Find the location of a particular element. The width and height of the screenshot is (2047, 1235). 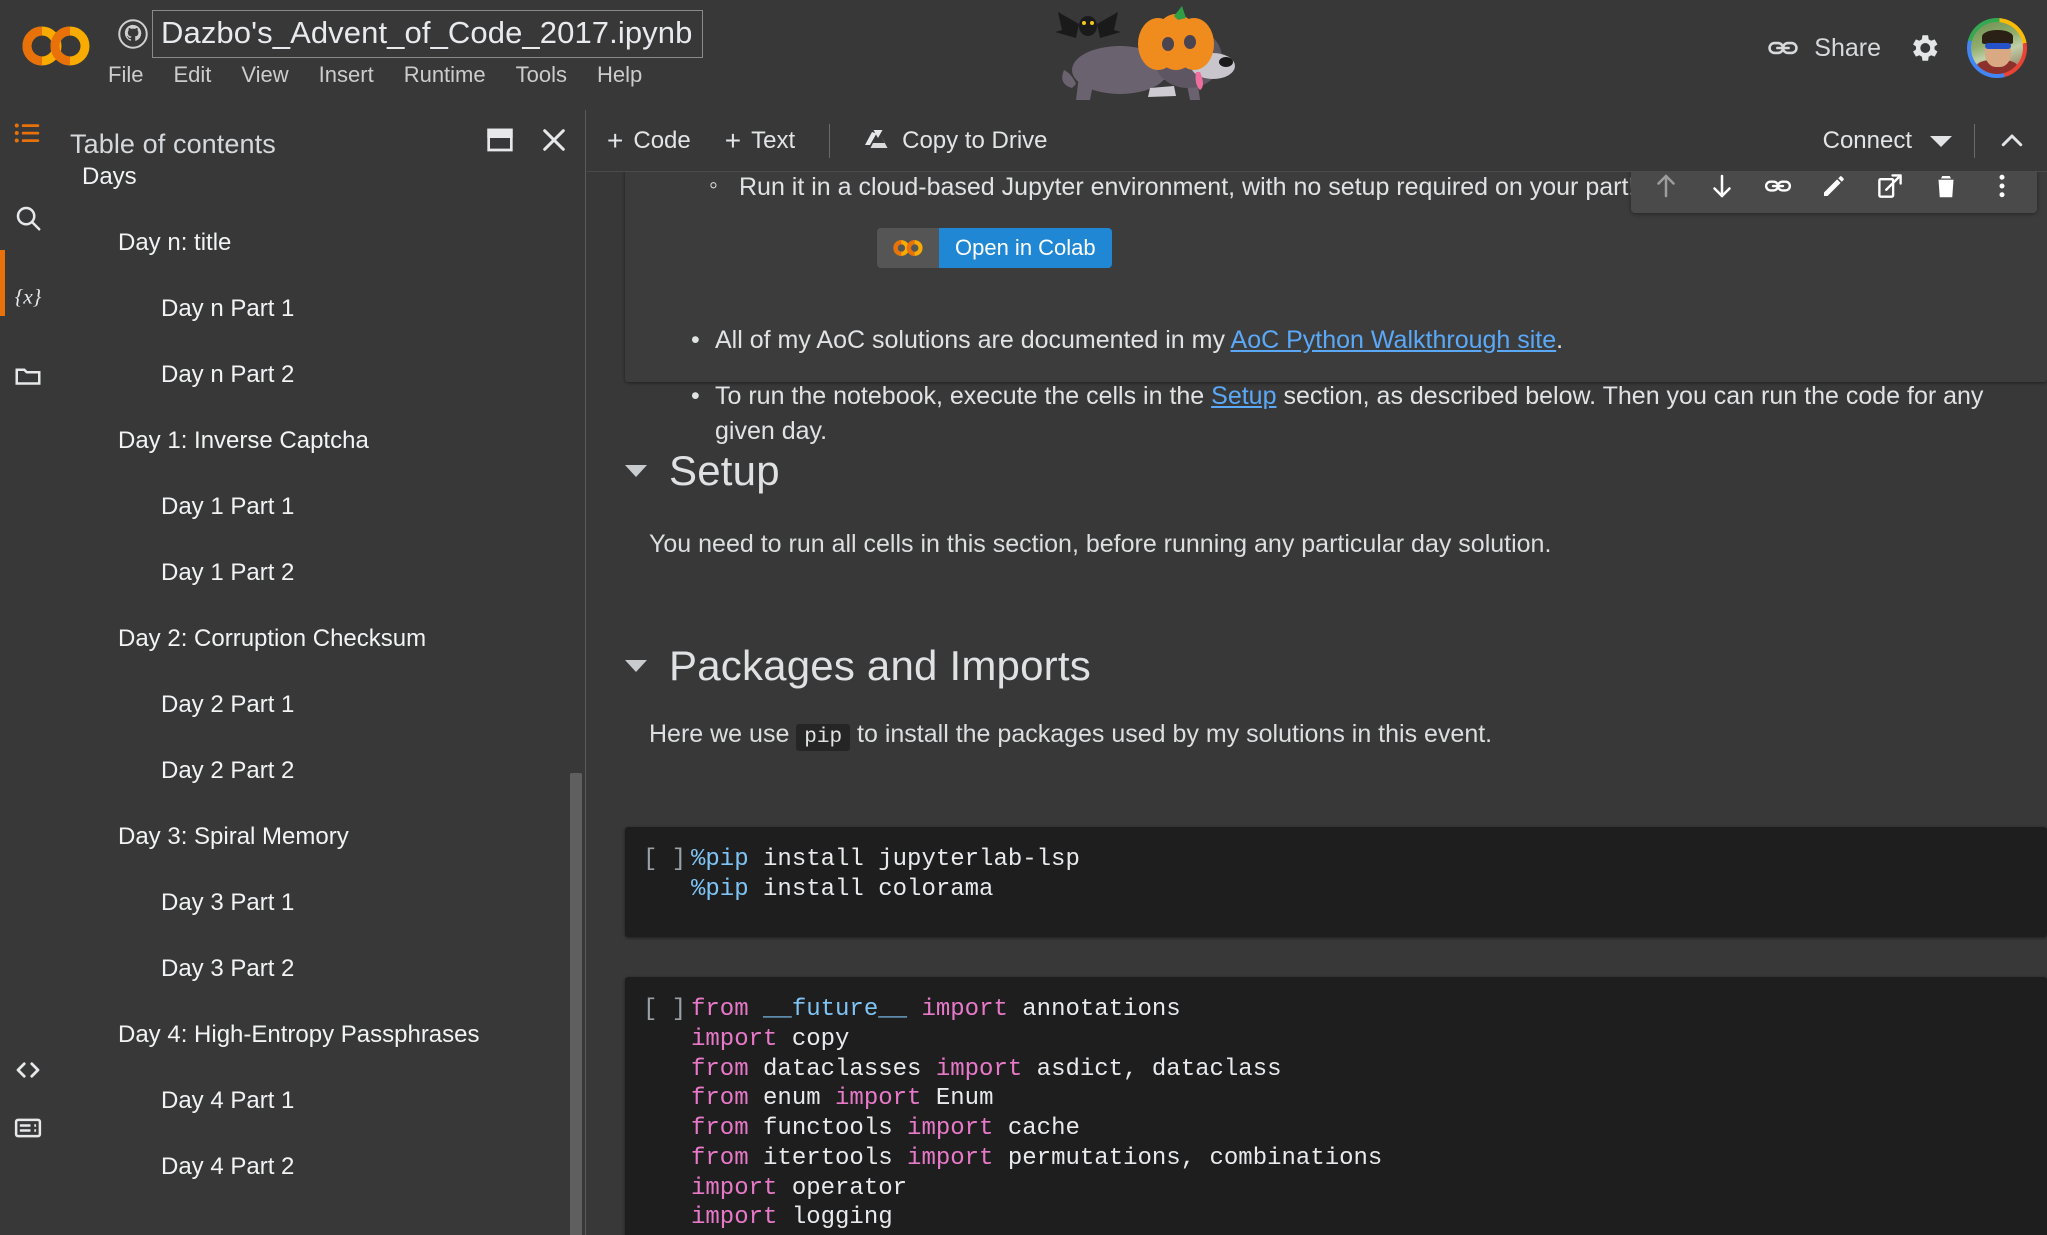

toc-item-label: Day n: title is located at coordinates (175, 242).